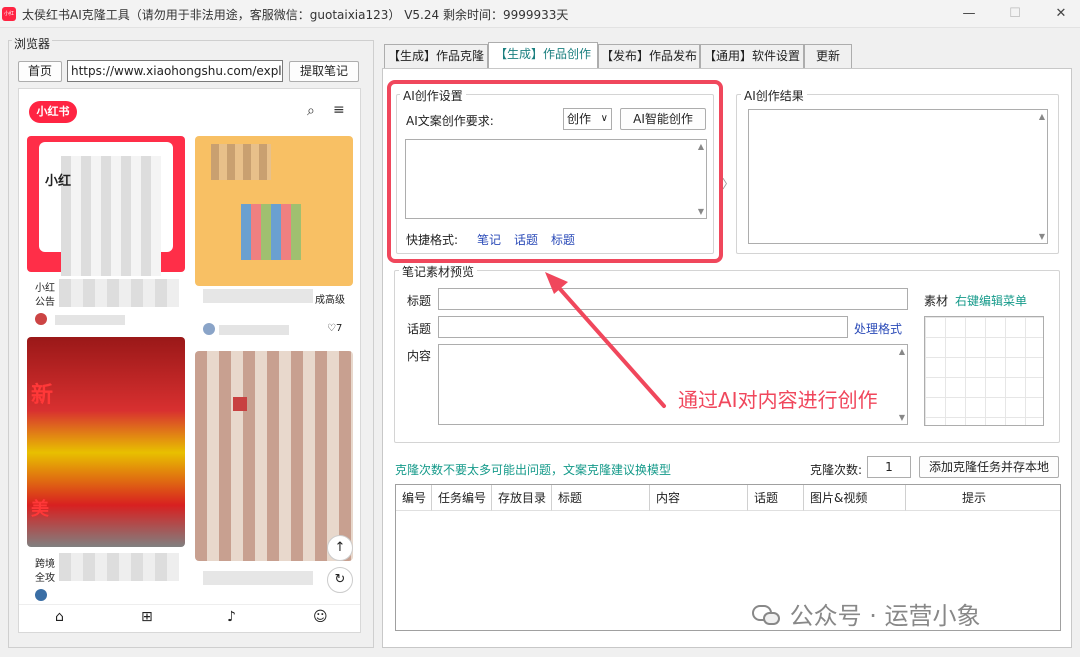 The height and width of the screenshot is (657, 1080). I want to click on highlight-box, so click(555, 171).